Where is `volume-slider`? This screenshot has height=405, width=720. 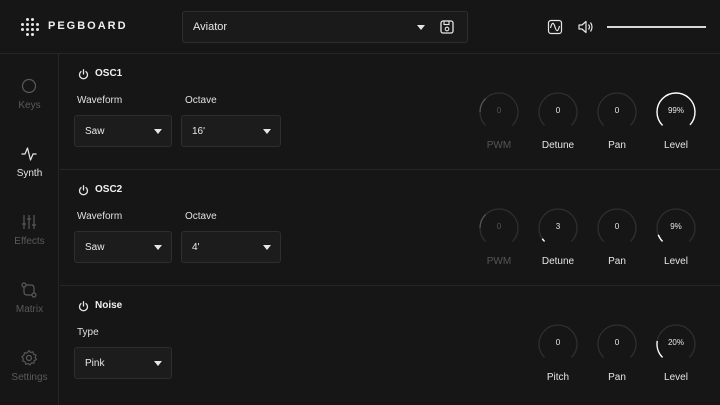
volume-slider is located at coordinates (656, 27).